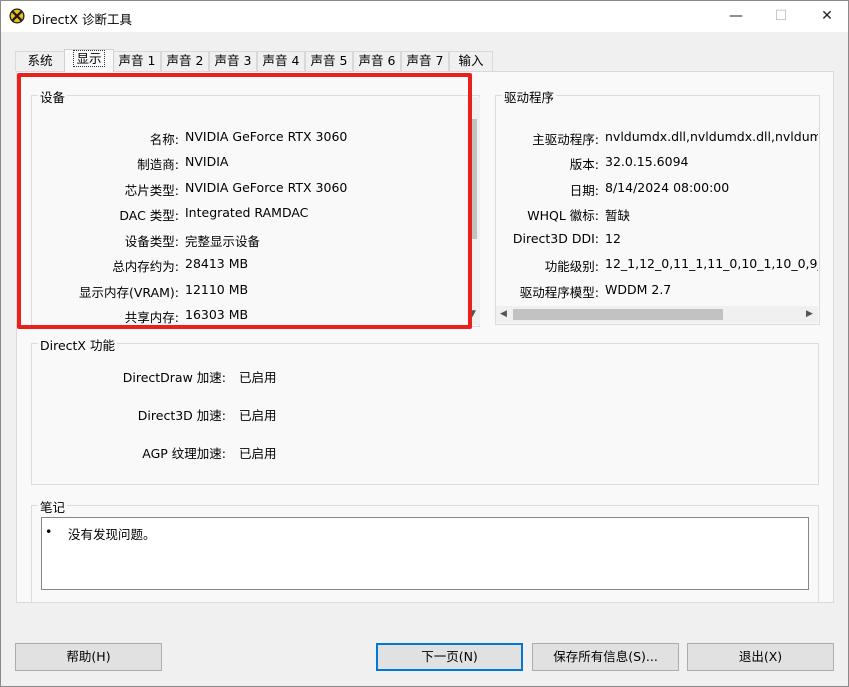  I want to click on agp-texture-accel-label: AGP 纹理加速:, so click(184, 453).